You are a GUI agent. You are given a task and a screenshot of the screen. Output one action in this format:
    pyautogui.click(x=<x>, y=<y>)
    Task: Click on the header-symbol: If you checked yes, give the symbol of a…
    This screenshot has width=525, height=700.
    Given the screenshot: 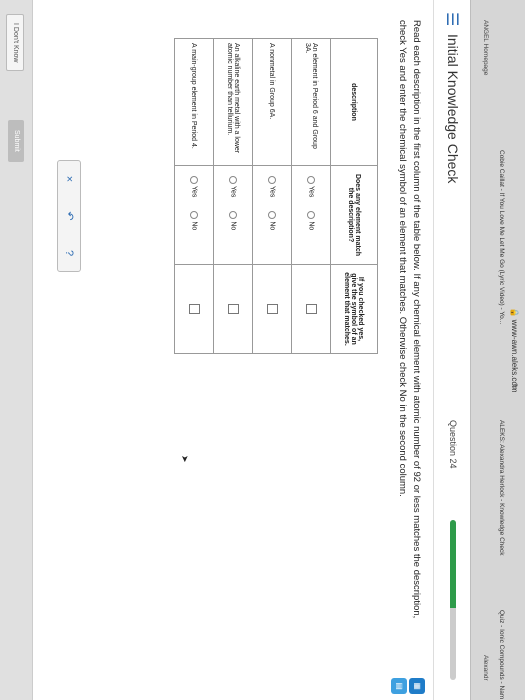 What is the action you would take?
    pyautogui.click(x=354, y=309)
    